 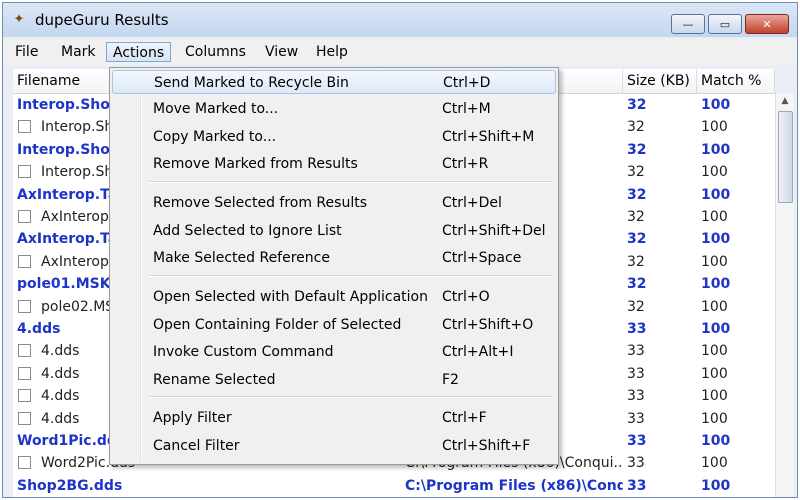 What do you see at coordinates (725, 24) in the screenshot?
I see `maximize-button: ▭` at bounding box center [725, 24].